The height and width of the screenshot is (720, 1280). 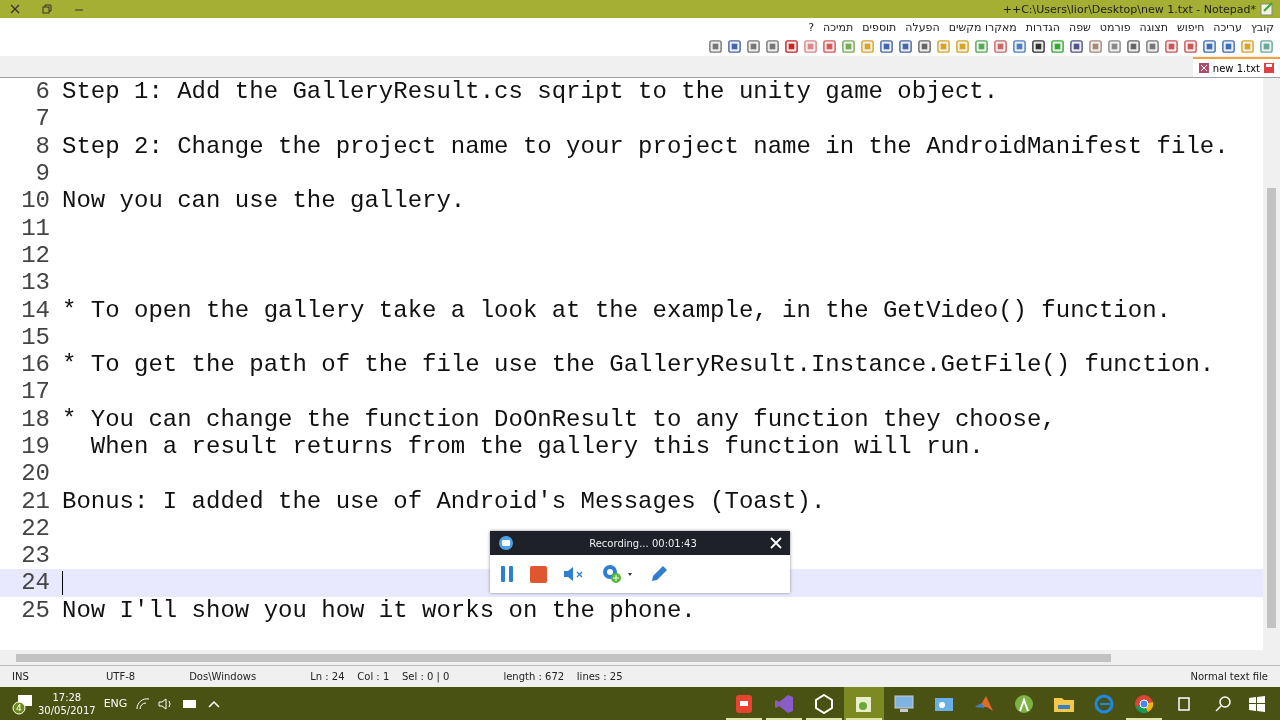 I want to click on search-icon, so click(x=1223, y=703).